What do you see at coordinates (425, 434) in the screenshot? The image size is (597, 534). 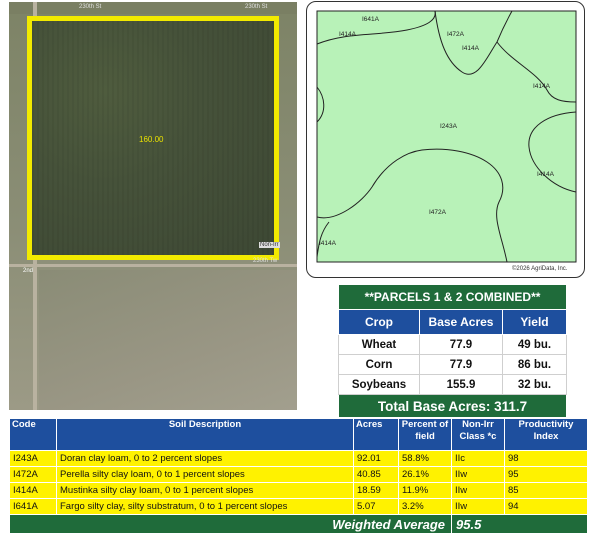 I see `header-percent: Percent of field` at bounding box center [425, 434].